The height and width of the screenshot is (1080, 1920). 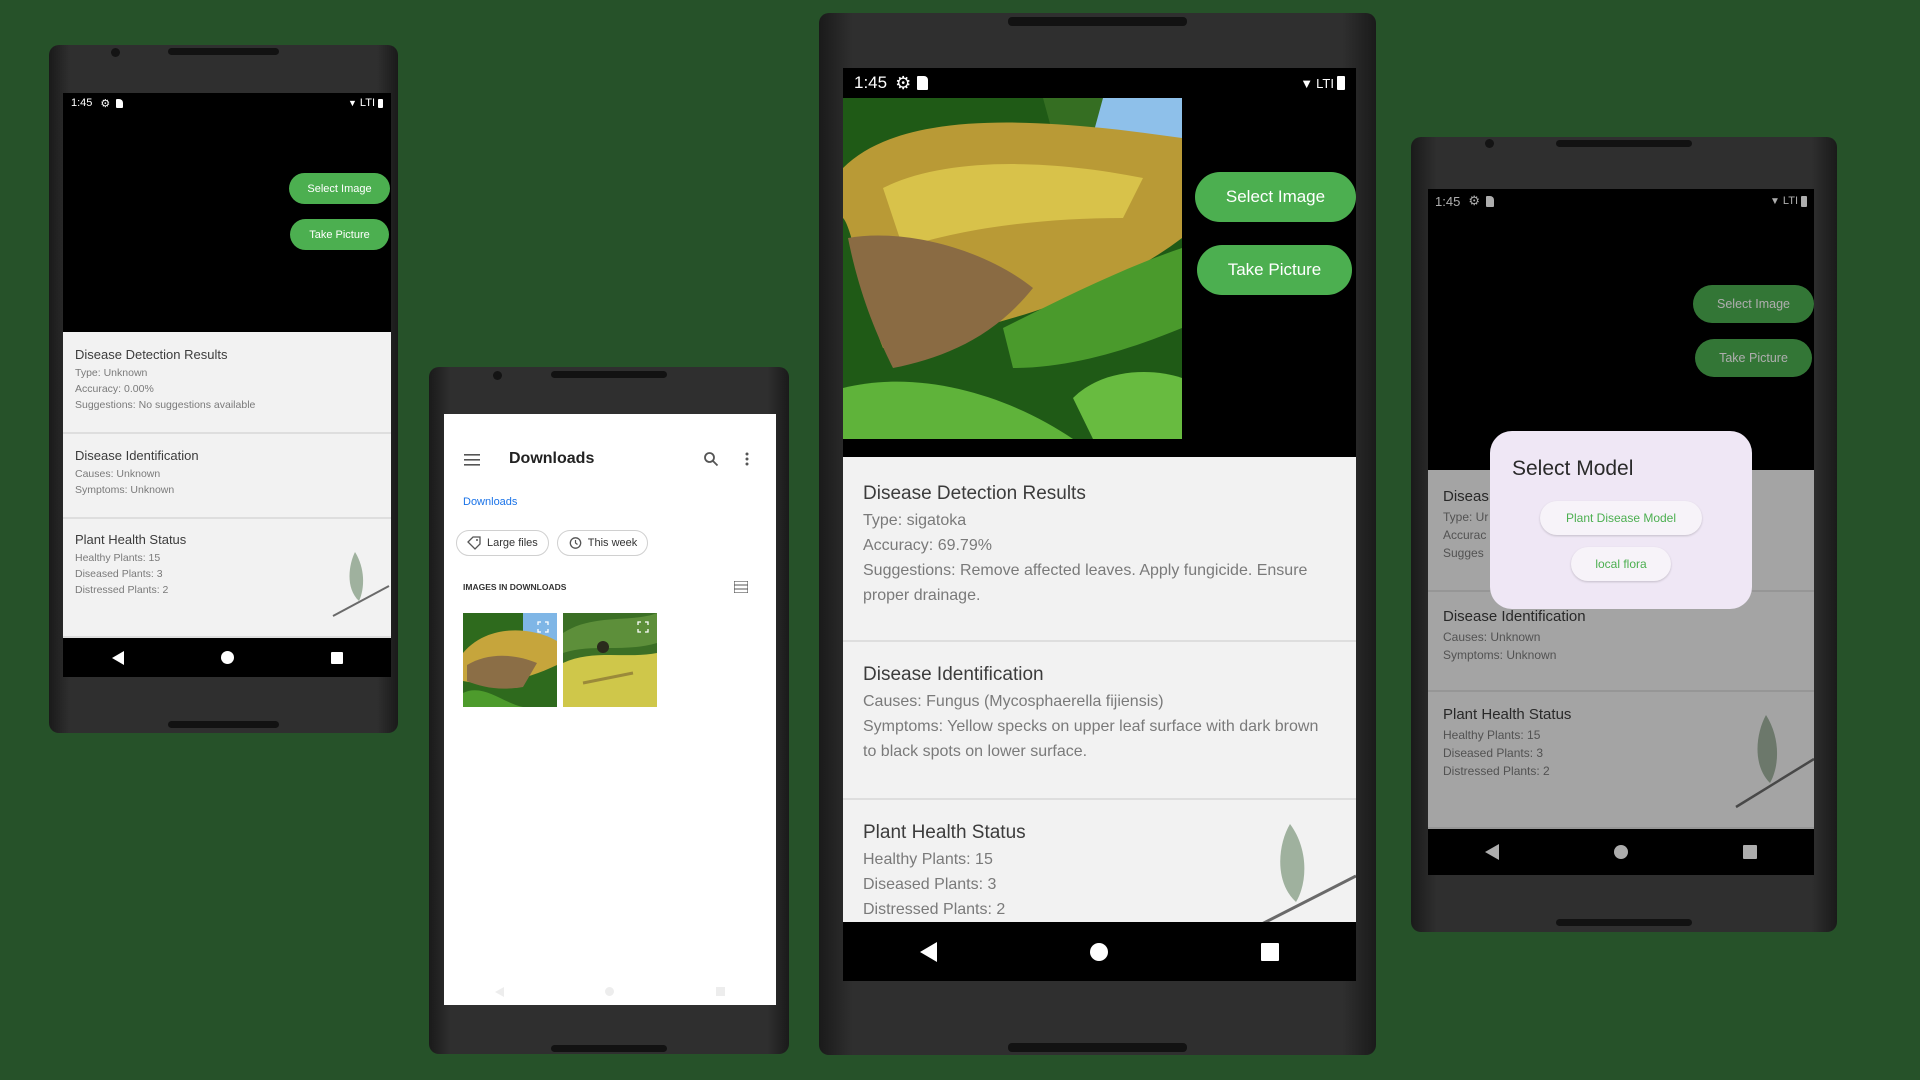 What do you see at coordinates (472, 460) in the screenshot?
I see `menu-icon` at bounding box center [472, 460].